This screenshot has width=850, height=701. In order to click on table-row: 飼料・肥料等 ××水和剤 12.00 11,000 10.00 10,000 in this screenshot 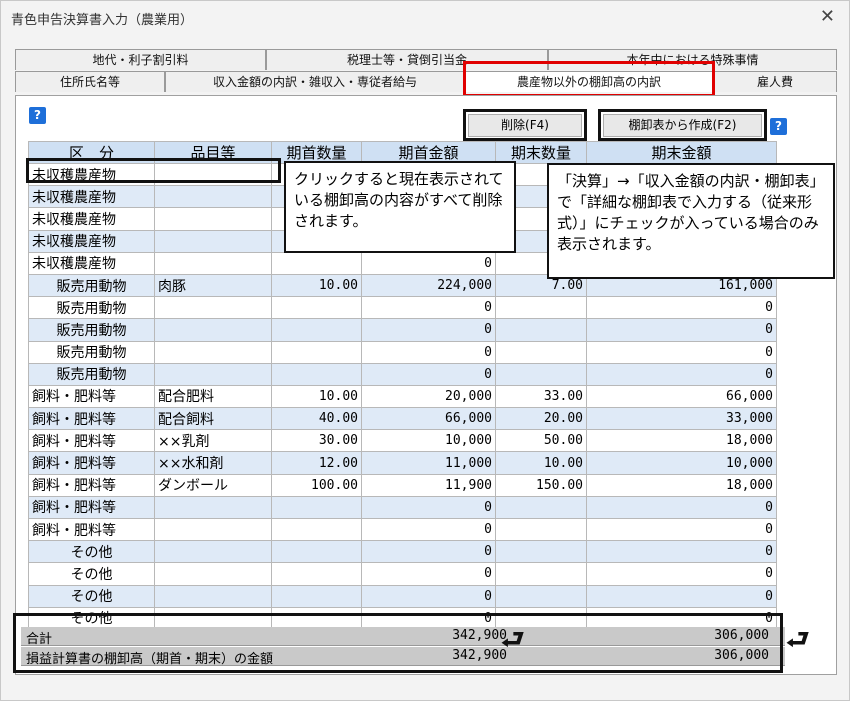, I will do `click(402, 463)`.